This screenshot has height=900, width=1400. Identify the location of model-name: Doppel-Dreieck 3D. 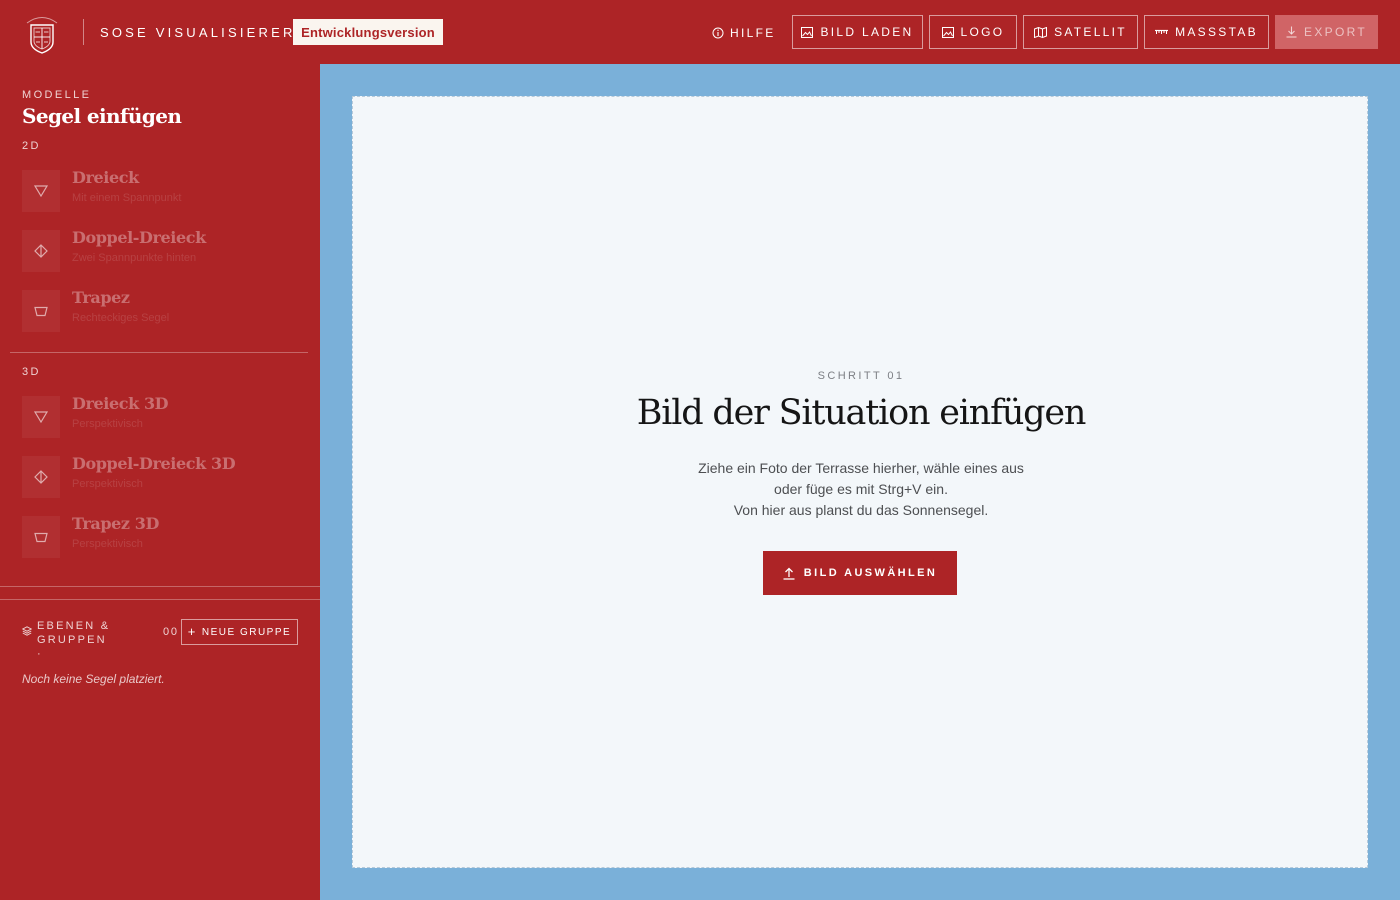
(154, 463).